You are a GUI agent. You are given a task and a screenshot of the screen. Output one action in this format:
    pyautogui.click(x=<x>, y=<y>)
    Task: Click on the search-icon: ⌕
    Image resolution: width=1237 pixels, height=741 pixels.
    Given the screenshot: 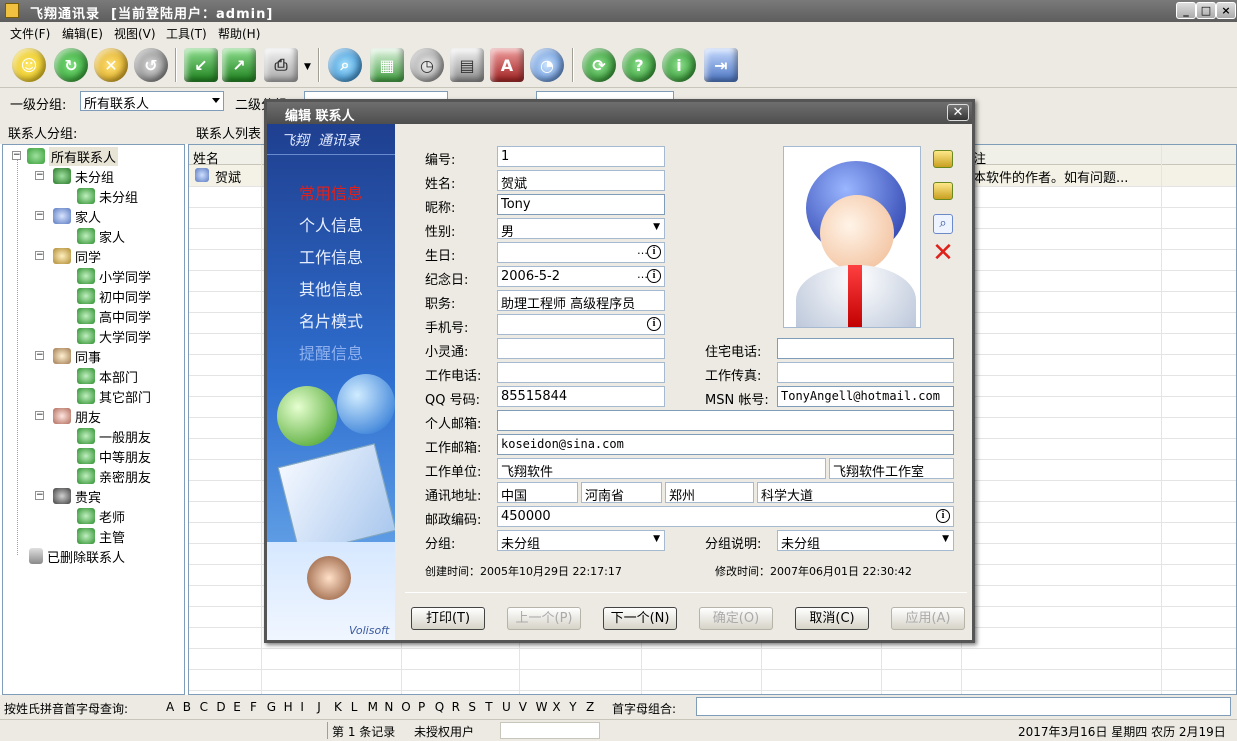 What is the action you would take?
    pyautogui.click(x=345, y=65)
    